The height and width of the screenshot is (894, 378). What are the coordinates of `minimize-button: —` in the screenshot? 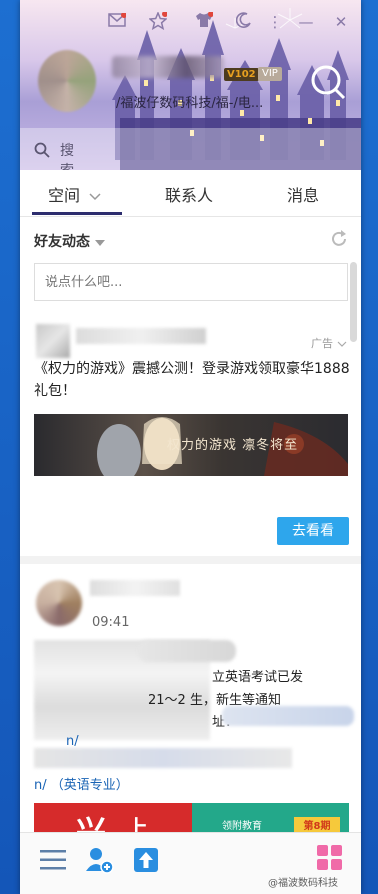 It's located at (306, 22).